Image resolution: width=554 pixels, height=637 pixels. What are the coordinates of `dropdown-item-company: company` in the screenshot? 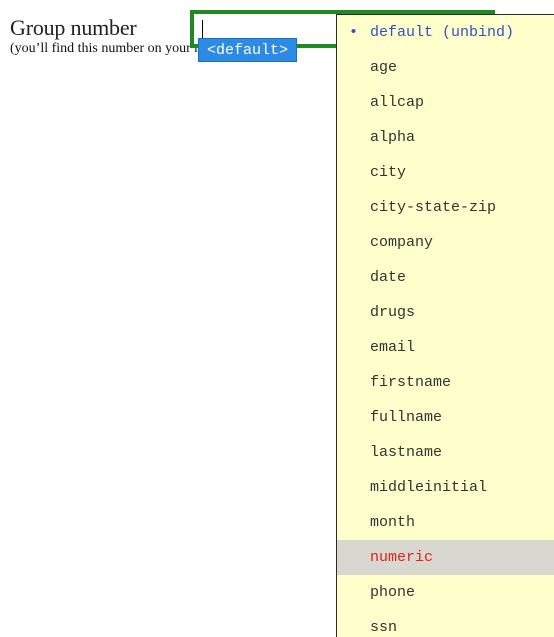 It's located at (445, 242).